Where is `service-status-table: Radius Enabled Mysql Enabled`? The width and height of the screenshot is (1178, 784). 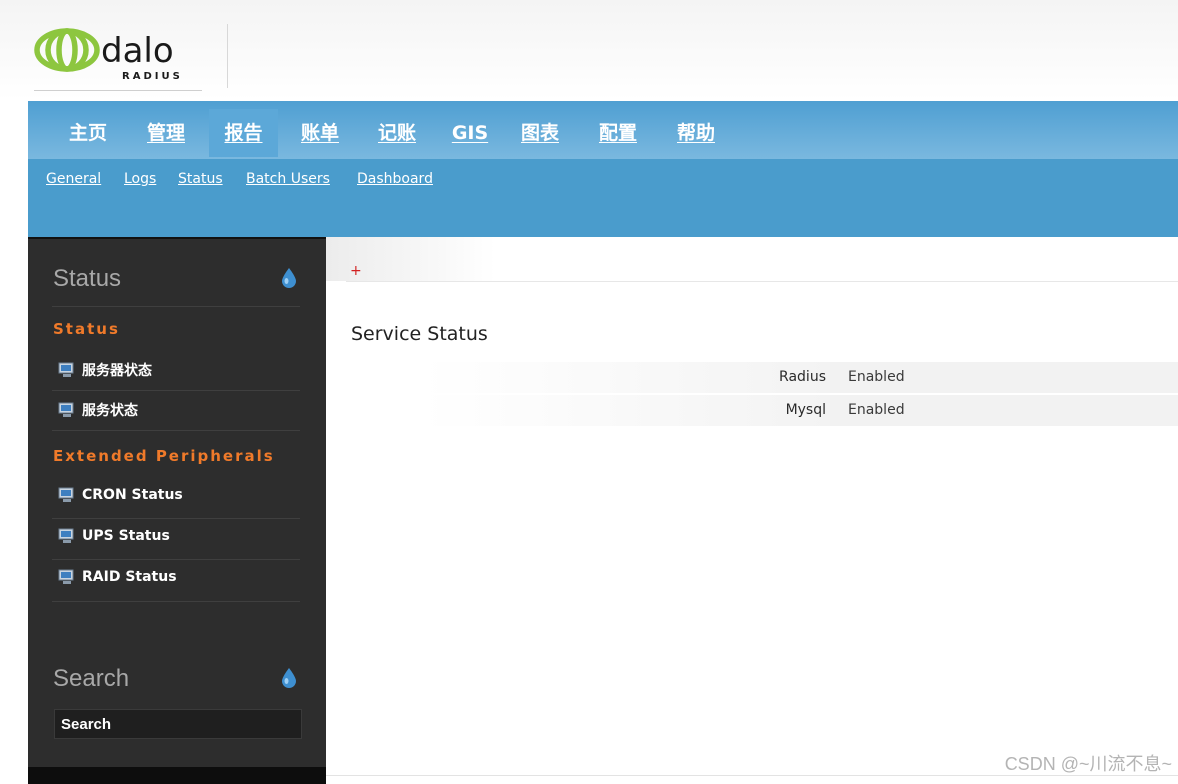
service-status-table: Radius Enabled Mysql Enabled is located at coordinates (764, 395).